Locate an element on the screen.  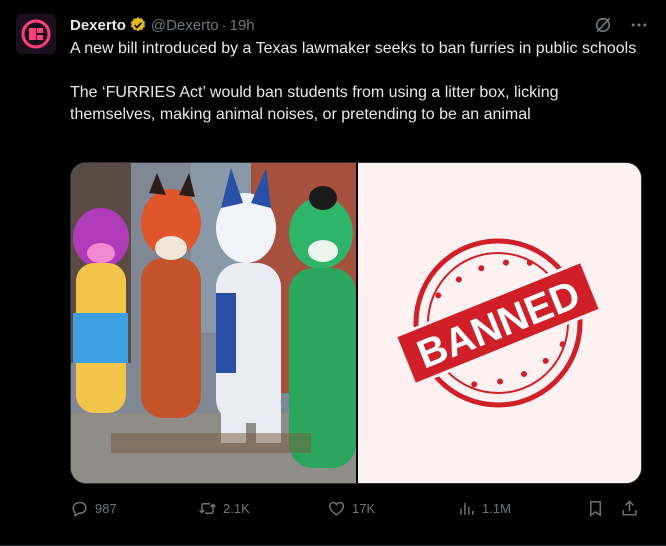
action-bar: 987 2.1K 17K 1.1M is located at coordinates (355, 508).